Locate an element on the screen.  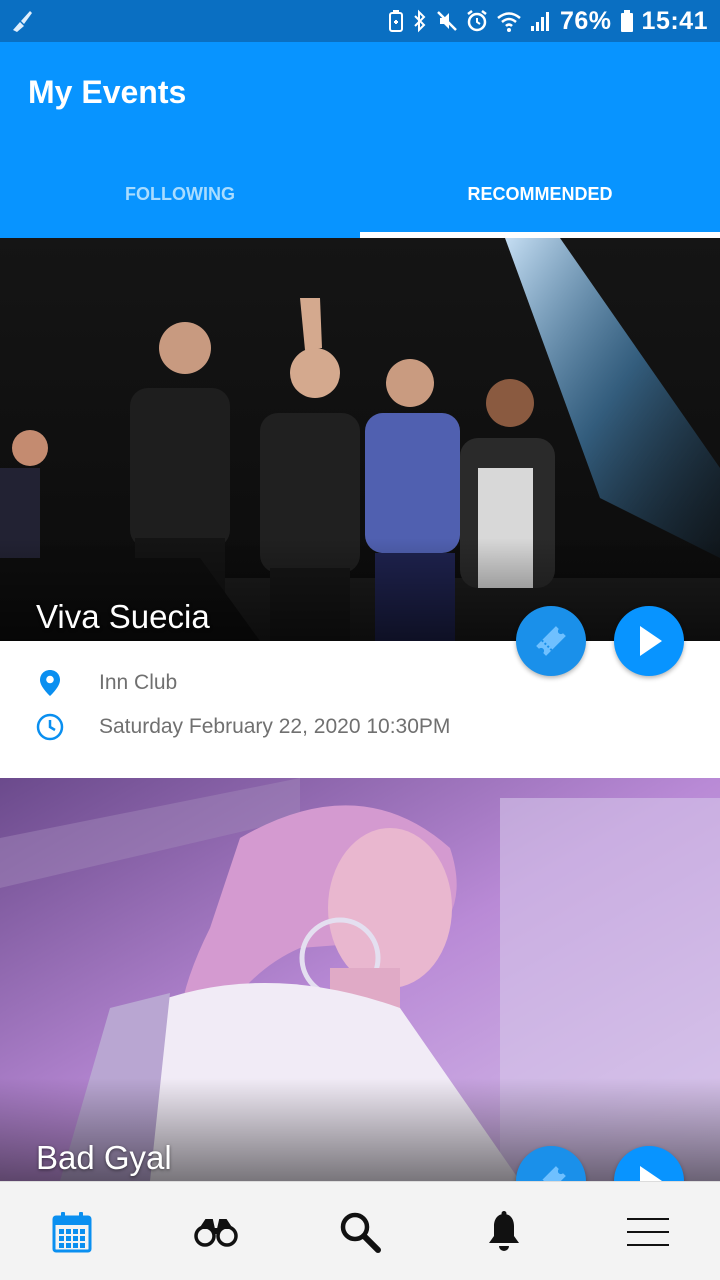
ticket-button is located at coordinates (551, 641).